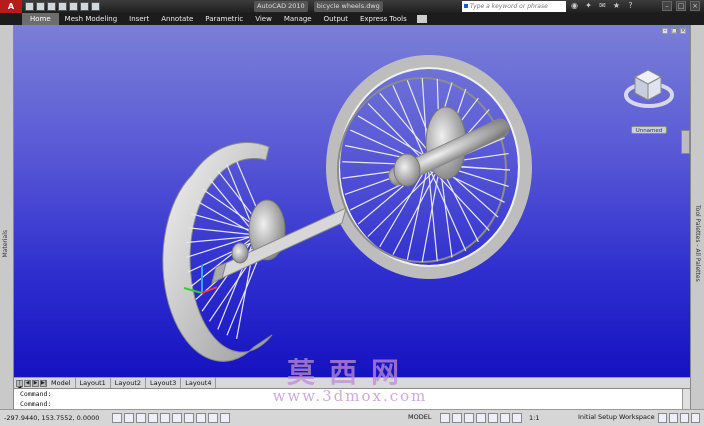 The height and width of the screenshot is (426, 704). What do you see at coordinates (281, 6) in the screenshot?
I see `title-app: AutoCAD 2010` at bounding box center [281, 6].